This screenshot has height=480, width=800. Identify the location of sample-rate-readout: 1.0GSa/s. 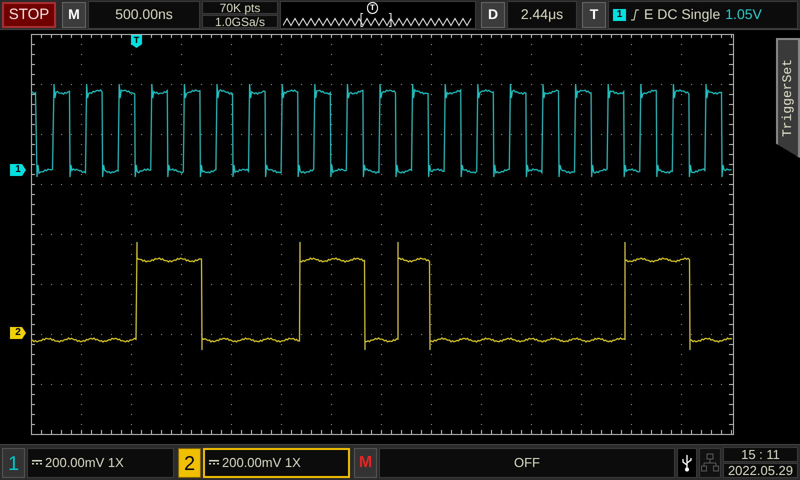
(240, 21).